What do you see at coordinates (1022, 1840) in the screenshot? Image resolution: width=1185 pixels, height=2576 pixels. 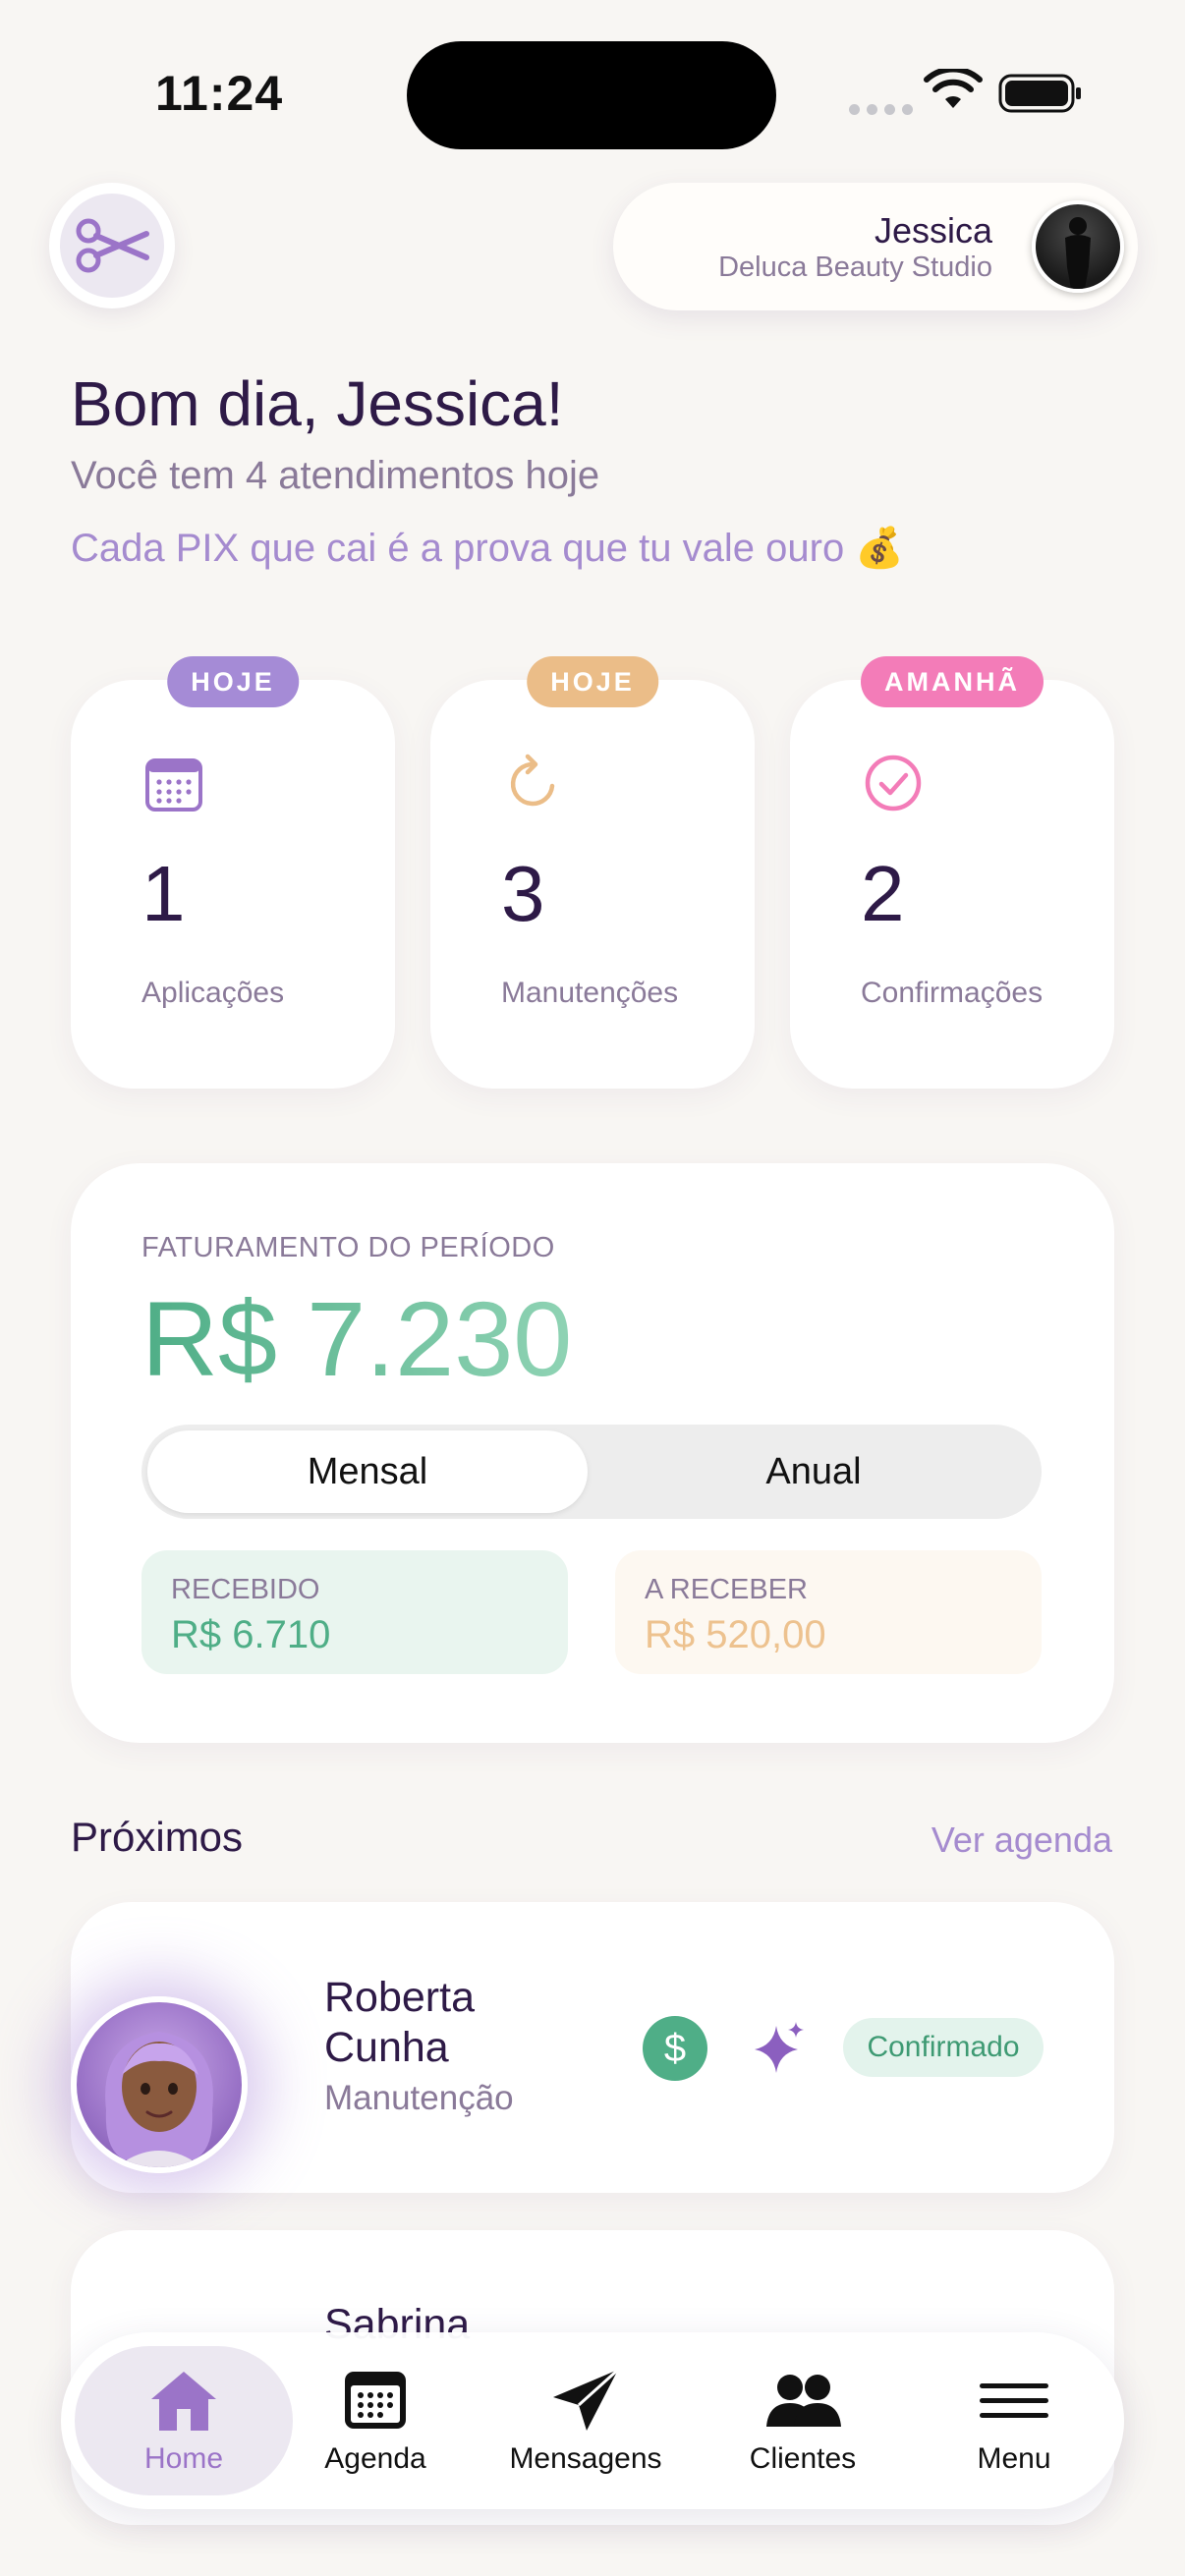 I see `see-agenda-link: Ver agenda` at bounding box center [1022, 1840].